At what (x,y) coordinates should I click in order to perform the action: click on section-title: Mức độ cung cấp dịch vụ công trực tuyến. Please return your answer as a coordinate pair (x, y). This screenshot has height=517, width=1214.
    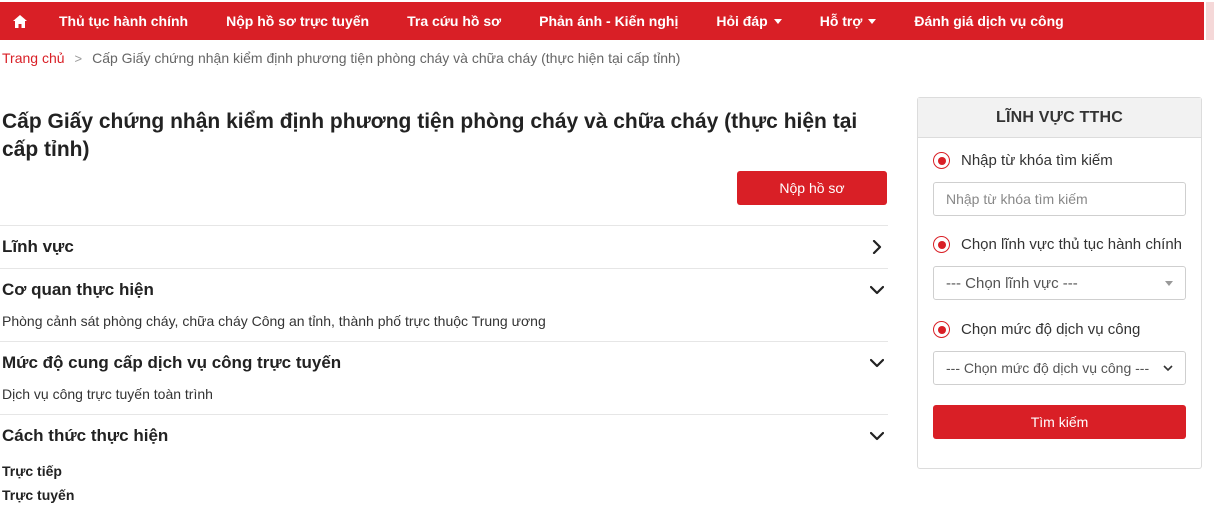
    Looking at the image, I should click on (172, 362).